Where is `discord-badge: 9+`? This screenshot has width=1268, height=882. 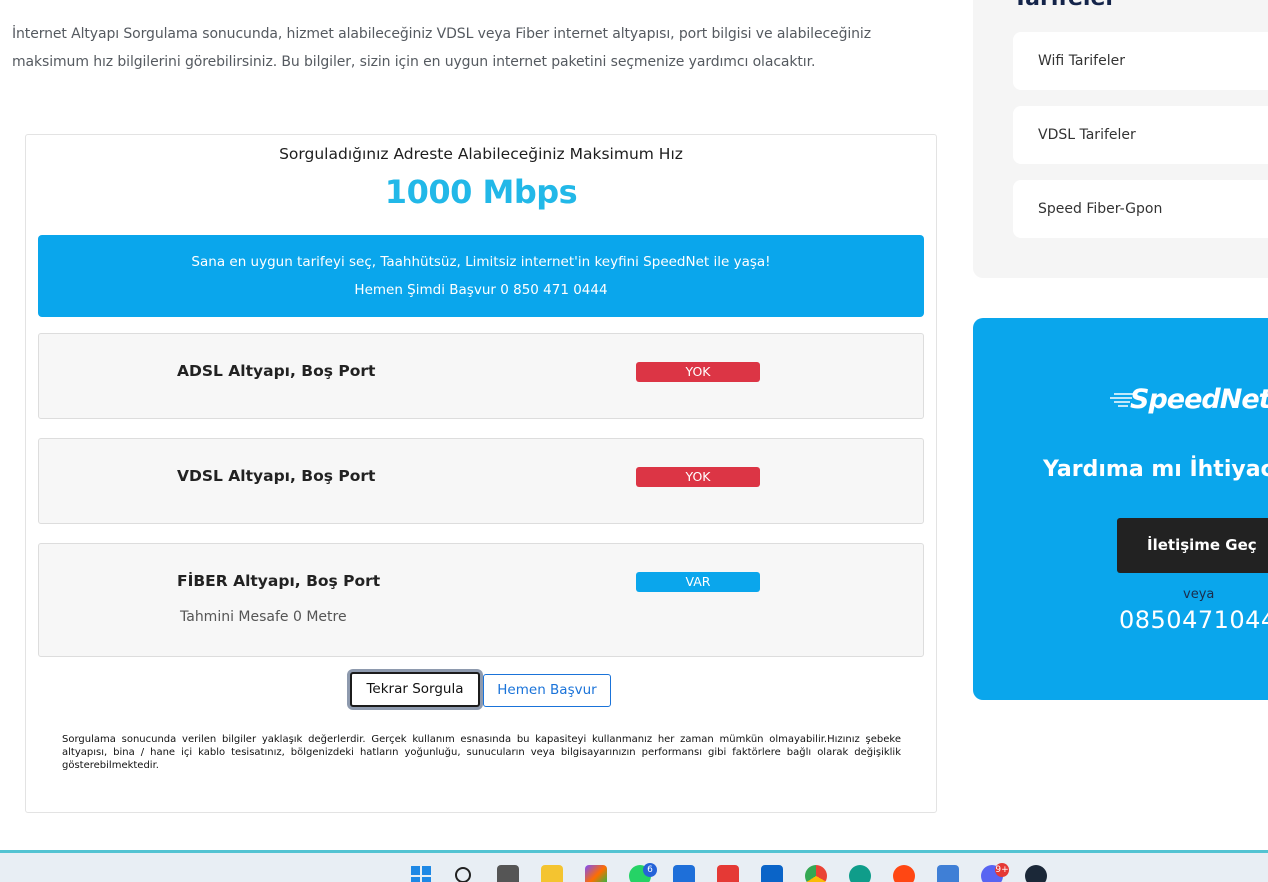
discord-badge: 9+ is located at coordinates (1002, 870).